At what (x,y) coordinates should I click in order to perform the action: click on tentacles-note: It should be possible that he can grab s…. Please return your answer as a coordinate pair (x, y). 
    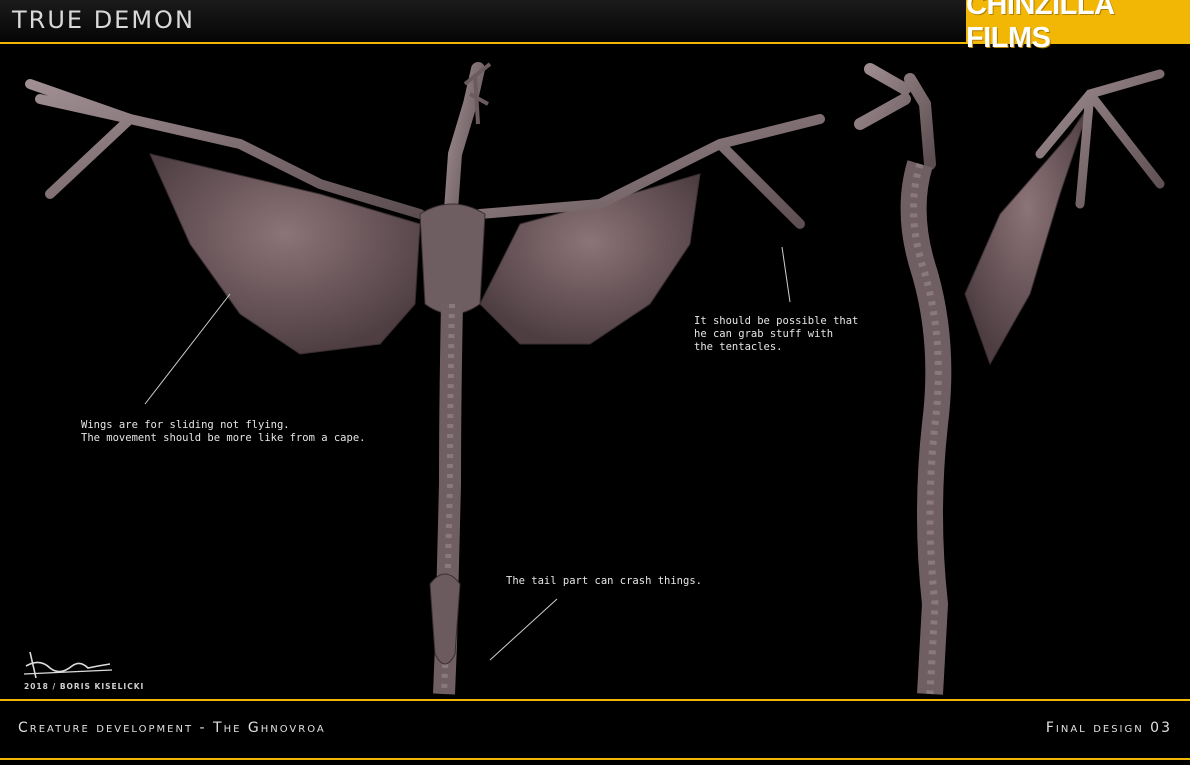
    Looking at the image, I should click on (776, 334).